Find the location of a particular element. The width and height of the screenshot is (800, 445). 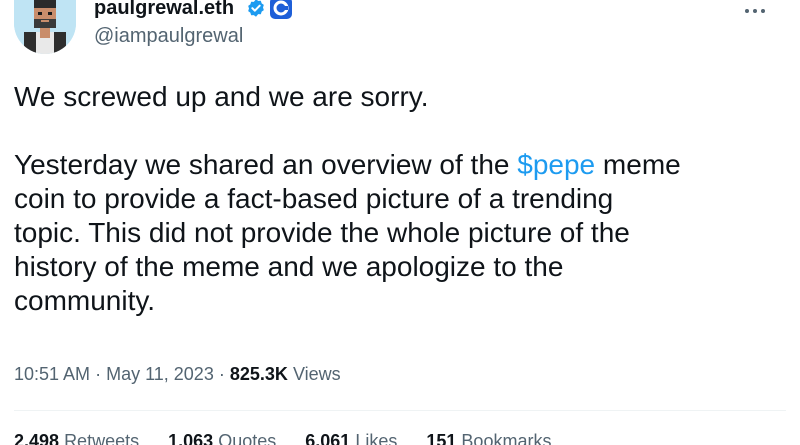

tweet-line: community. is located at coordinates (85, 300).